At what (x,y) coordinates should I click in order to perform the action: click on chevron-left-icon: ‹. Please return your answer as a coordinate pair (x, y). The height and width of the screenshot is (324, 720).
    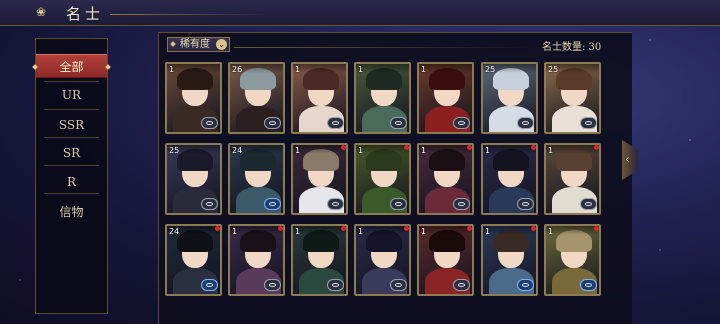
    Looking at the image, I should click on (627, 159).